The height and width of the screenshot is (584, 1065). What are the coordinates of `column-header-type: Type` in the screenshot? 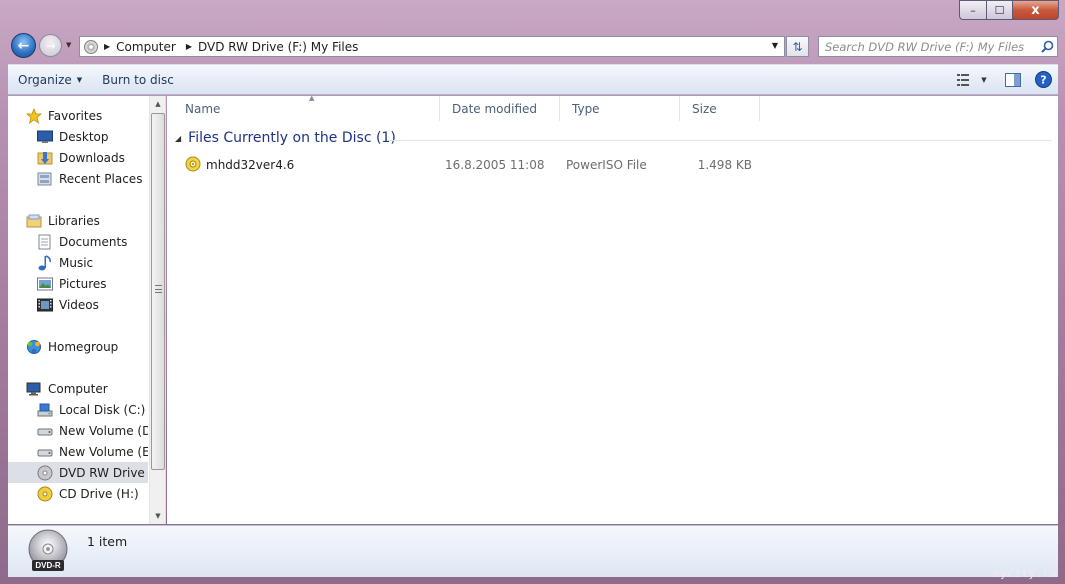 It's located at (620, 108).